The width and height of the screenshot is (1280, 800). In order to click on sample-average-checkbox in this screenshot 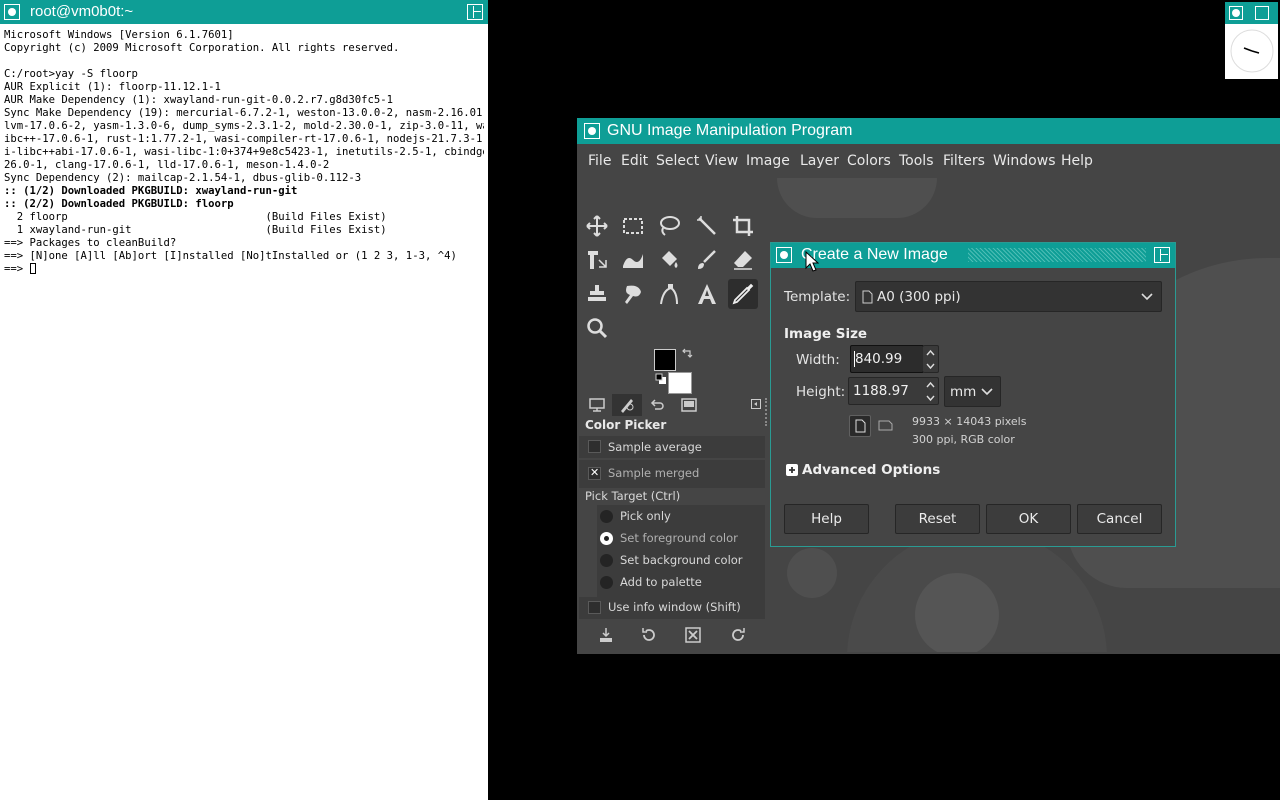, I will do `click(594, 446)`.